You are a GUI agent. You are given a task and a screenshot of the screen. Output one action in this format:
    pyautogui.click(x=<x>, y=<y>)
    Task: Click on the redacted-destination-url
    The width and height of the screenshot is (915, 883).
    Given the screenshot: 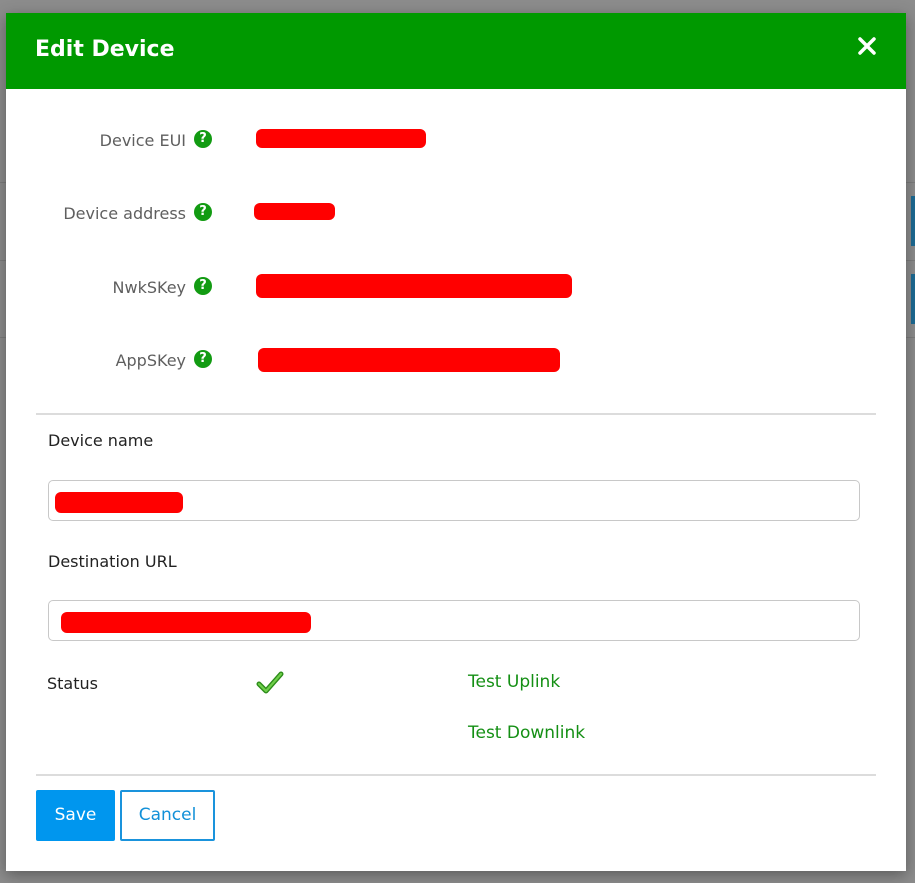 What is the action you would take?
    pyautogui.click(x=186, y=622)
    